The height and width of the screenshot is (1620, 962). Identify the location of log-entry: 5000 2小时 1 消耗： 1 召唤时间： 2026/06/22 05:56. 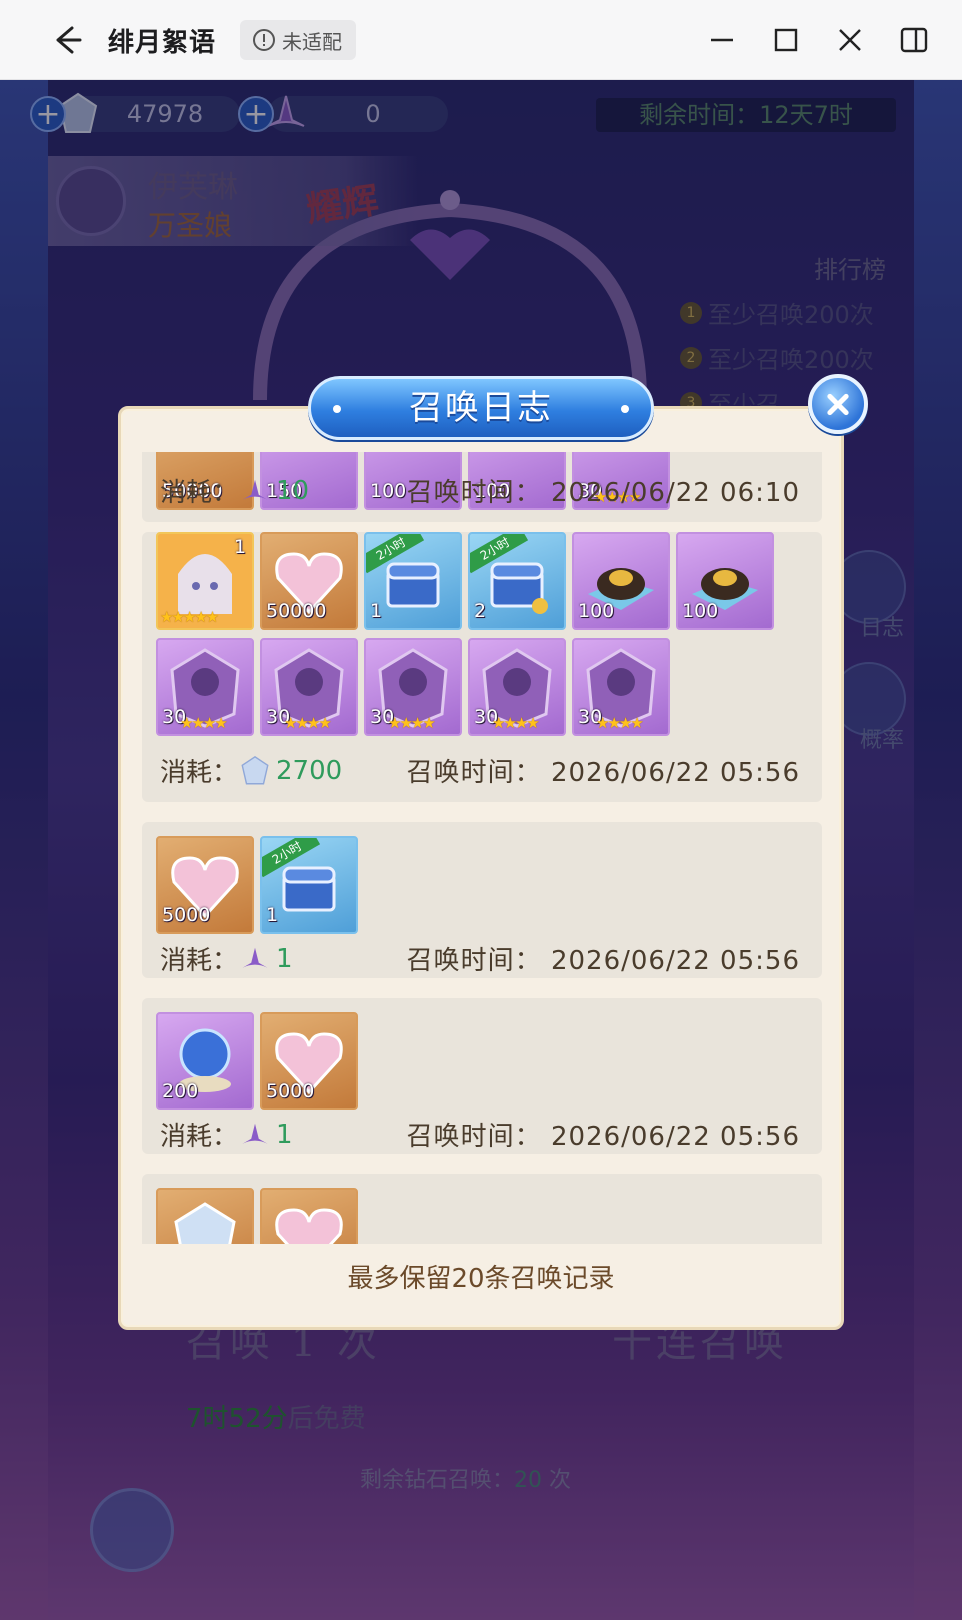
(482, 900).